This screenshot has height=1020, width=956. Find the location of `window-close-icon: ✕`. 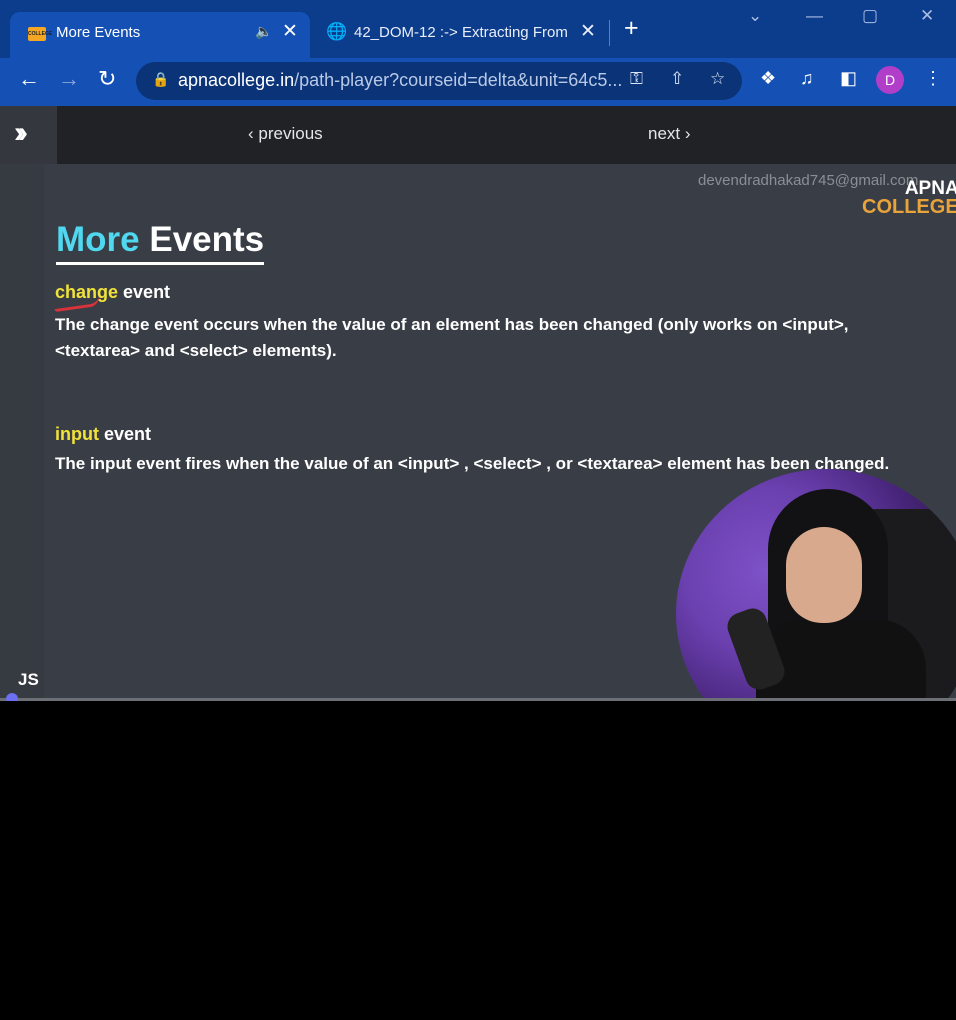

window-close-icon: ✕ is located at coordinates (927, 16).